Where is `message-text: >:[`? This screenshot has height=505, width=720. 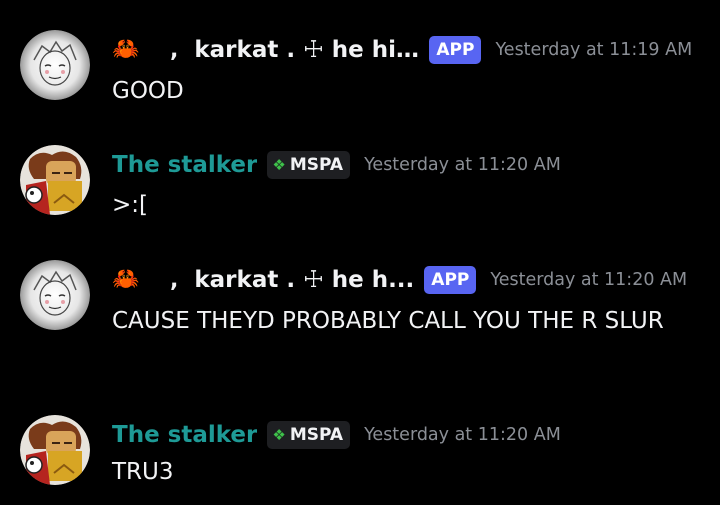
message-text: >:[ is located at coordinates (130, 205).